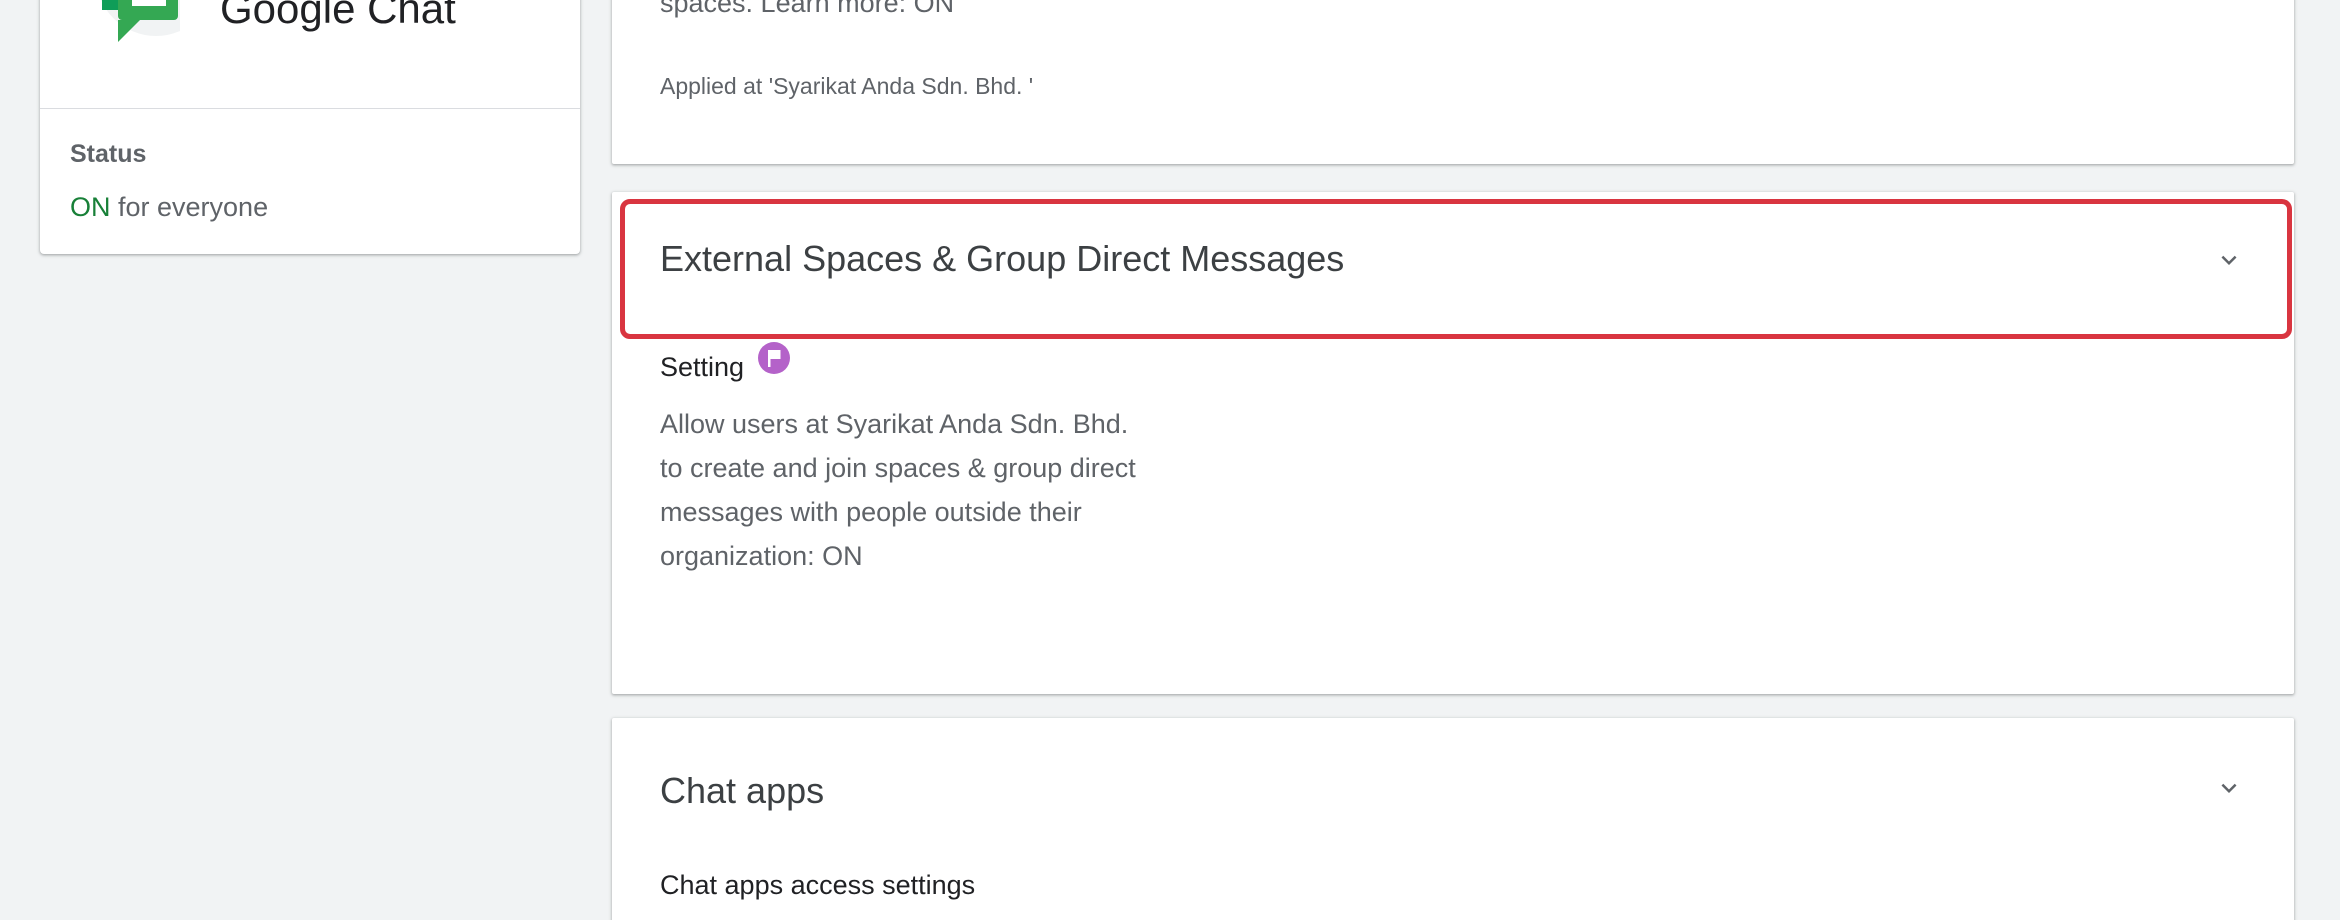  I want to click on status-on-text: ON, so click(90, 207).